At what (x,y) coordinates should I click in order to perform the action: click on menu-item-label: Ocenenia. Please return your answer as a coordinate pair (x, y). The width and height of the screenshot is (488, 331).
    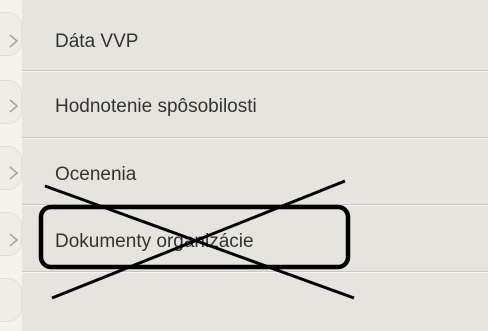
    Looking at the image, I should click on (96, 174).